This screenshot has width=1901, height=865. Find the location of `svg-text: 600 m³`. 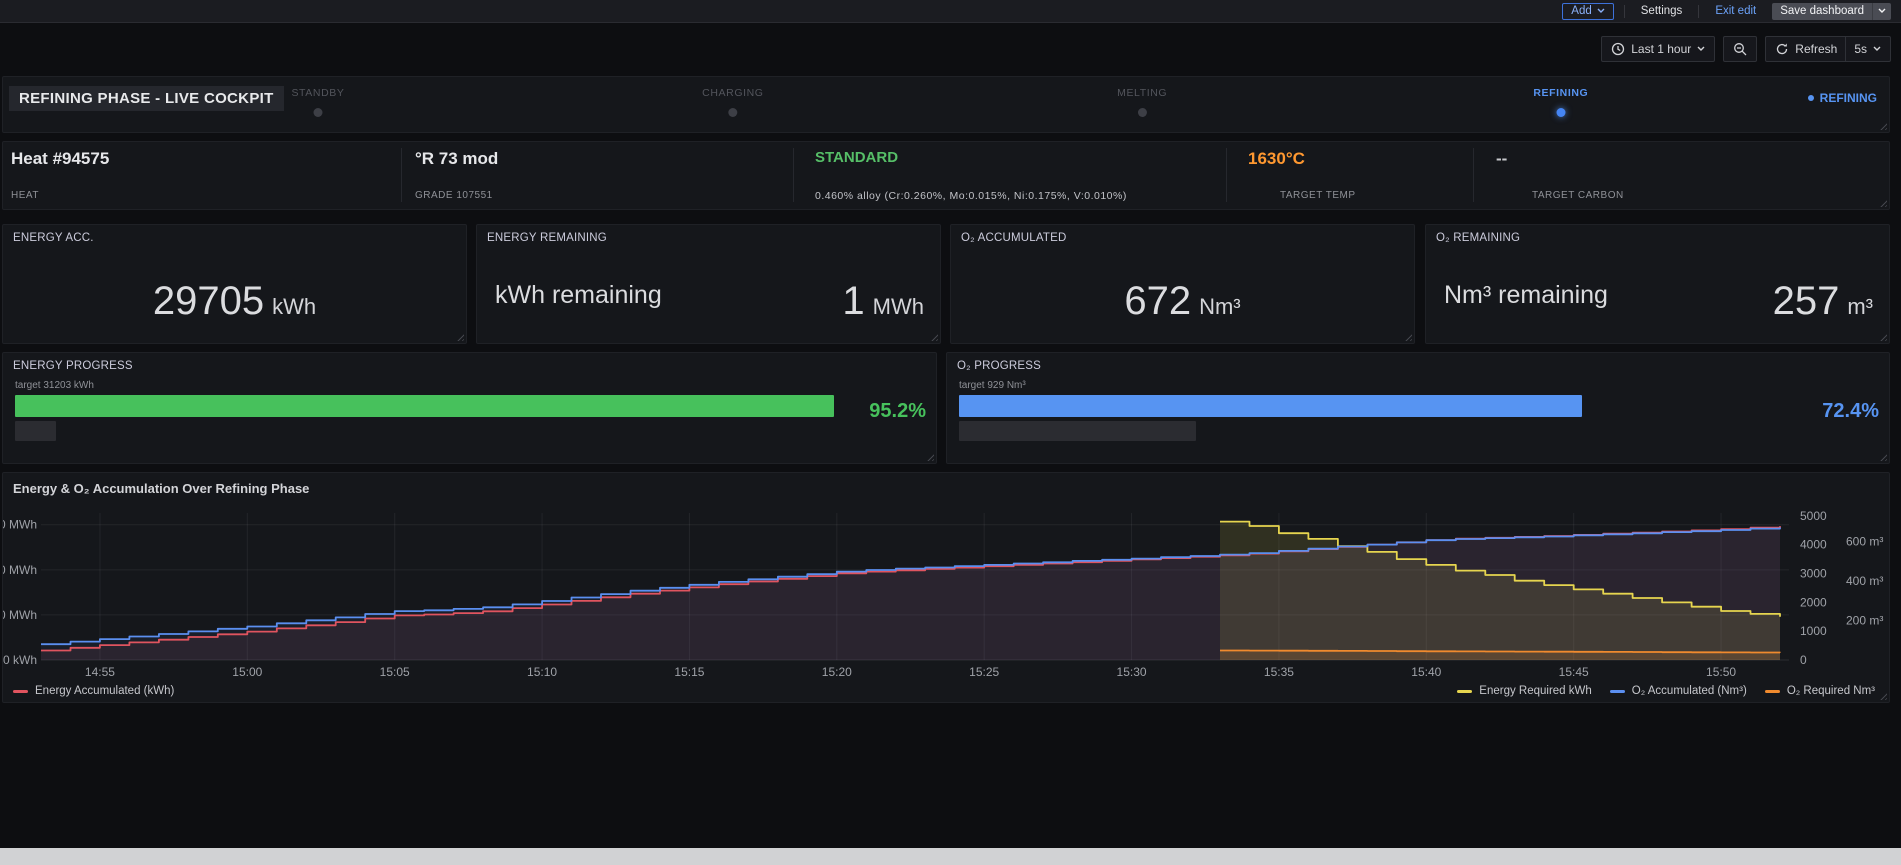

svg-text: 600 m³ is located at coordinates (1864, 542).